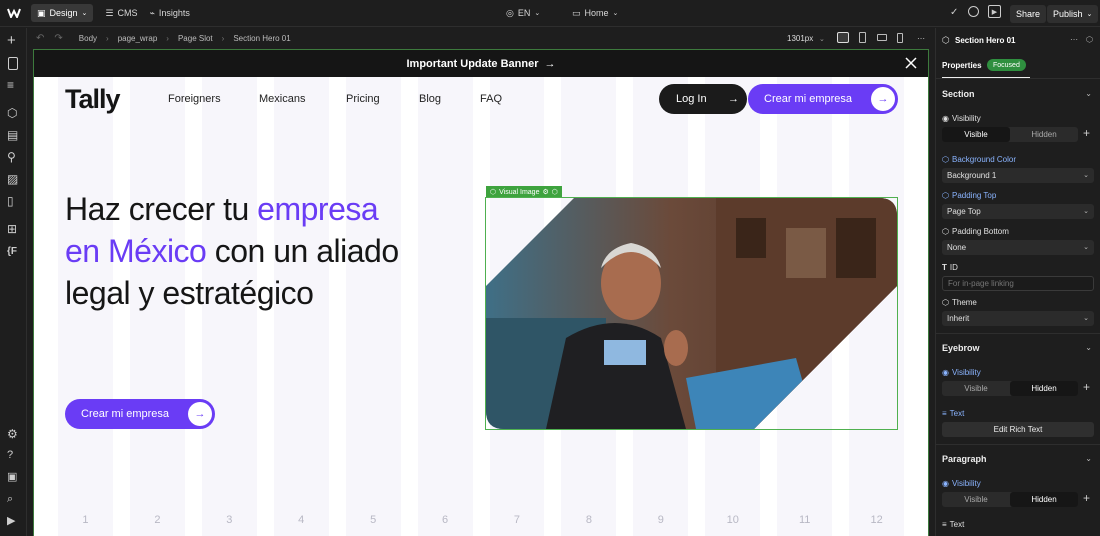 This screenshot has width=1100, height=536. What do you see at coordinates (523, 13) in the screenshot?
I see `locale-selector: ◎ EN ⌄` at bounding box center [523, 13].